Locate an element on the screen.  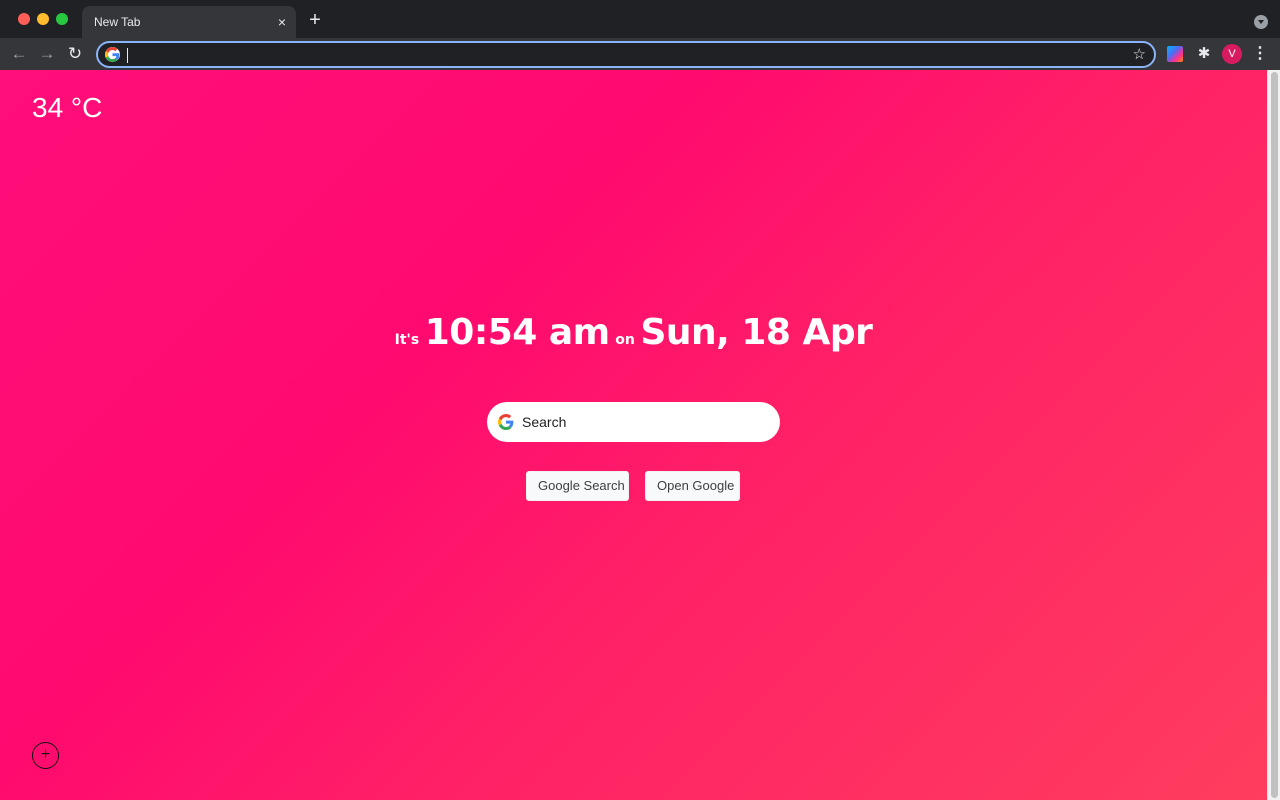
bookmark-star-icon: ☆ is located at coordinates (1139, 55).